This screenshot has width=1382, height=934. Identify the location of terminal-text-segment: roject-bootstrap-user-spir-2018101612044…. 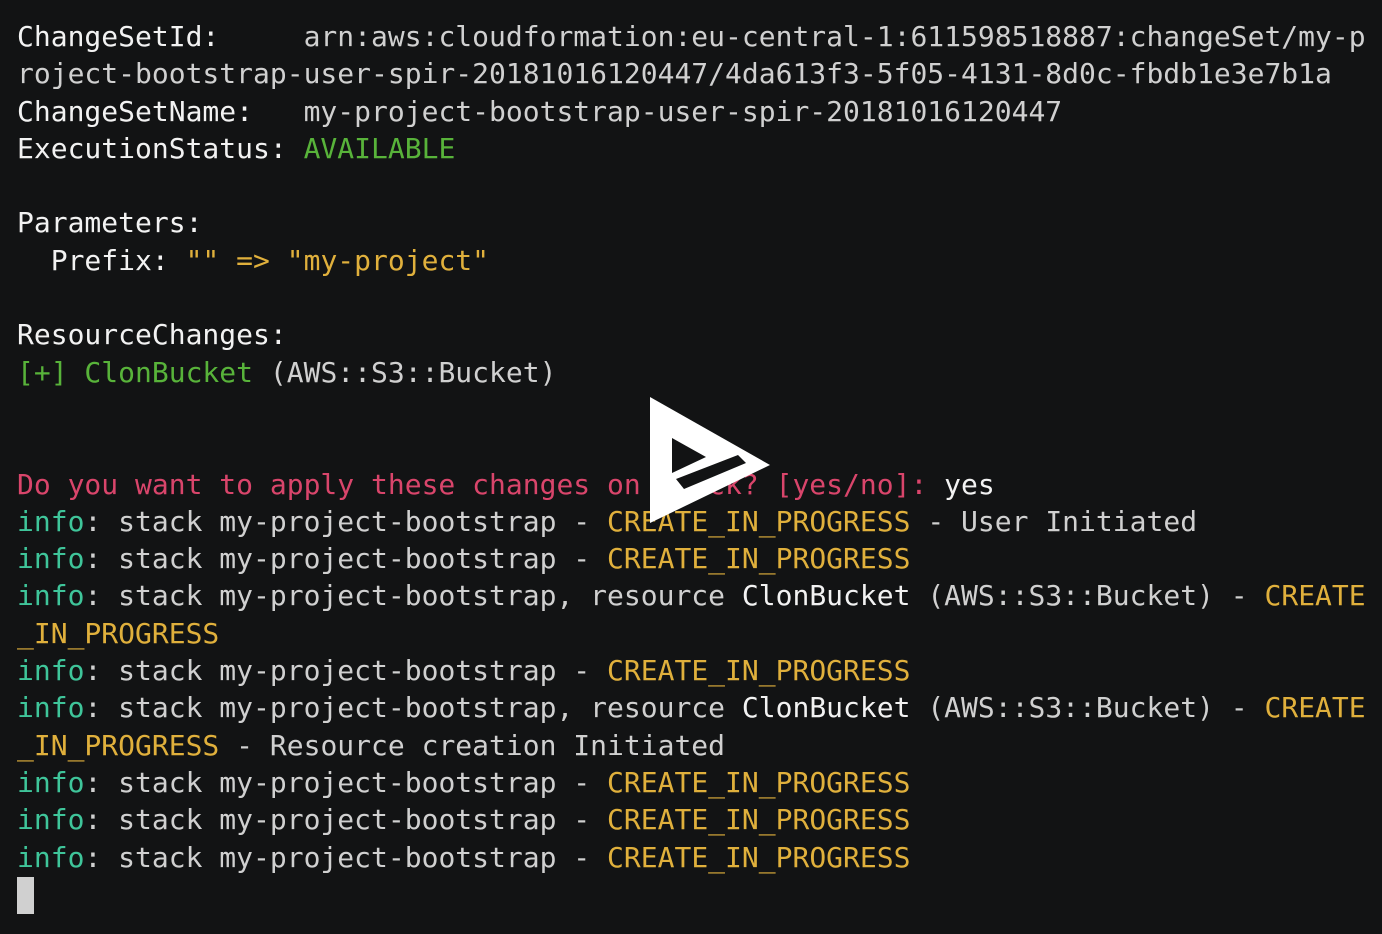
(674, 74).